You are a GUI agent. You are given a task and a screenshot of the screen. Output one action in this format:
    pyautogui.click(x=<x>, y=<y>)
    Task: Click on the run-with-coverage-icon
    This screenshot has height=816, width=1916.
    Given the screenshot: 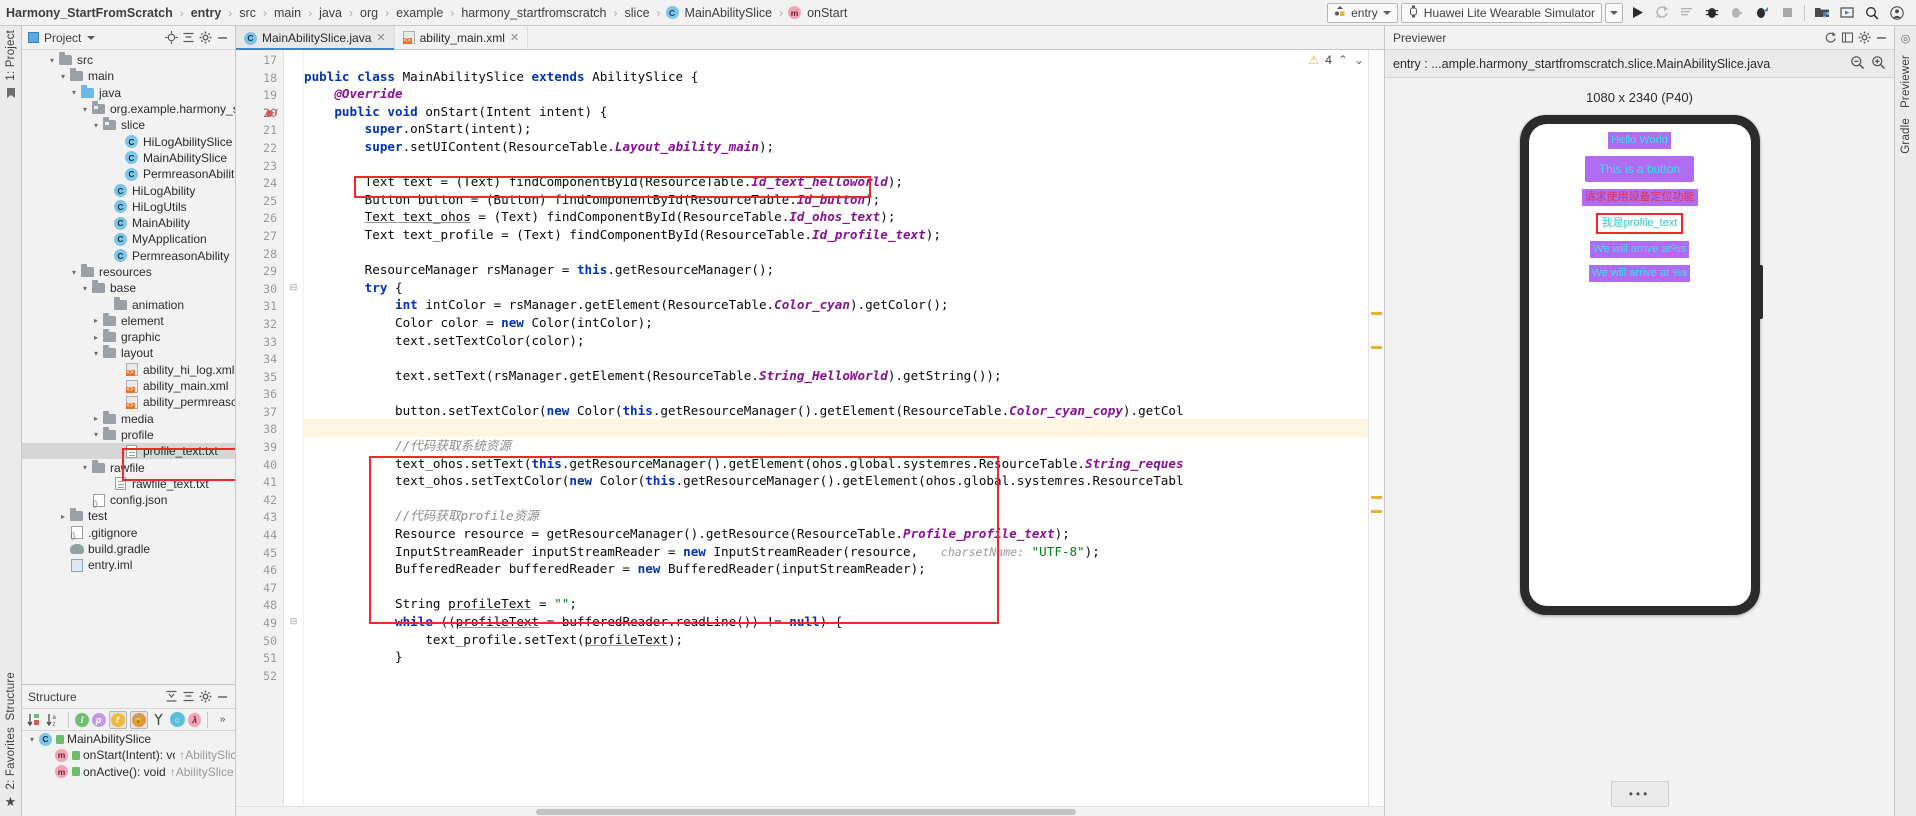 What is the action you would take?
    pyautogui.click(x=1687, y=12)
    